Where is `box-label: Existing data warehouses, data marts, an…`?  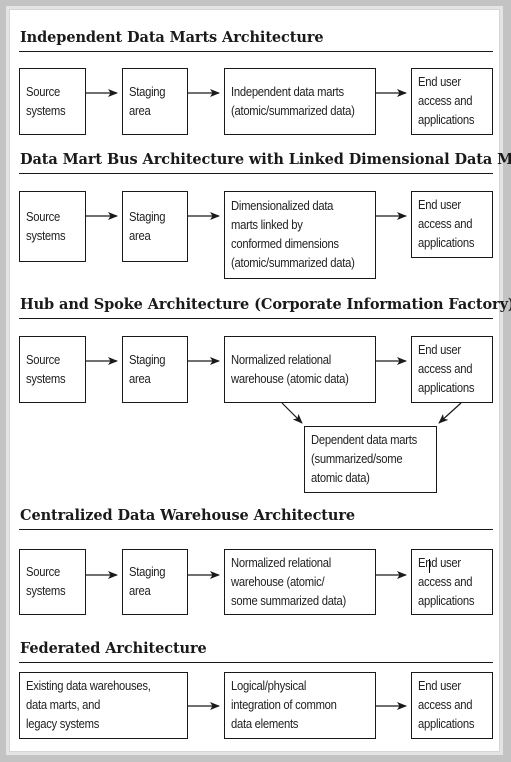
box-label: Existing data warehouses, data marts, an… is located at coordinates (88, 705).